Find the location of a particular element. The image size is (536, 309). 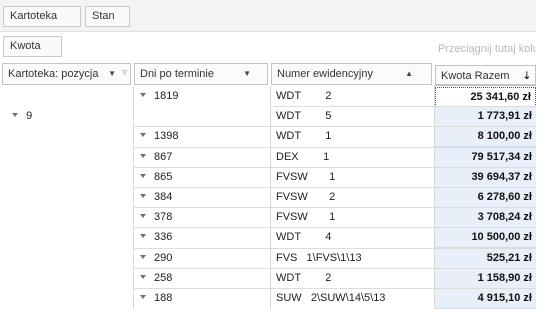

header-numer-ewidencyjny: Numer ewidencyjny ▲ is located at coordinates (351, 74).